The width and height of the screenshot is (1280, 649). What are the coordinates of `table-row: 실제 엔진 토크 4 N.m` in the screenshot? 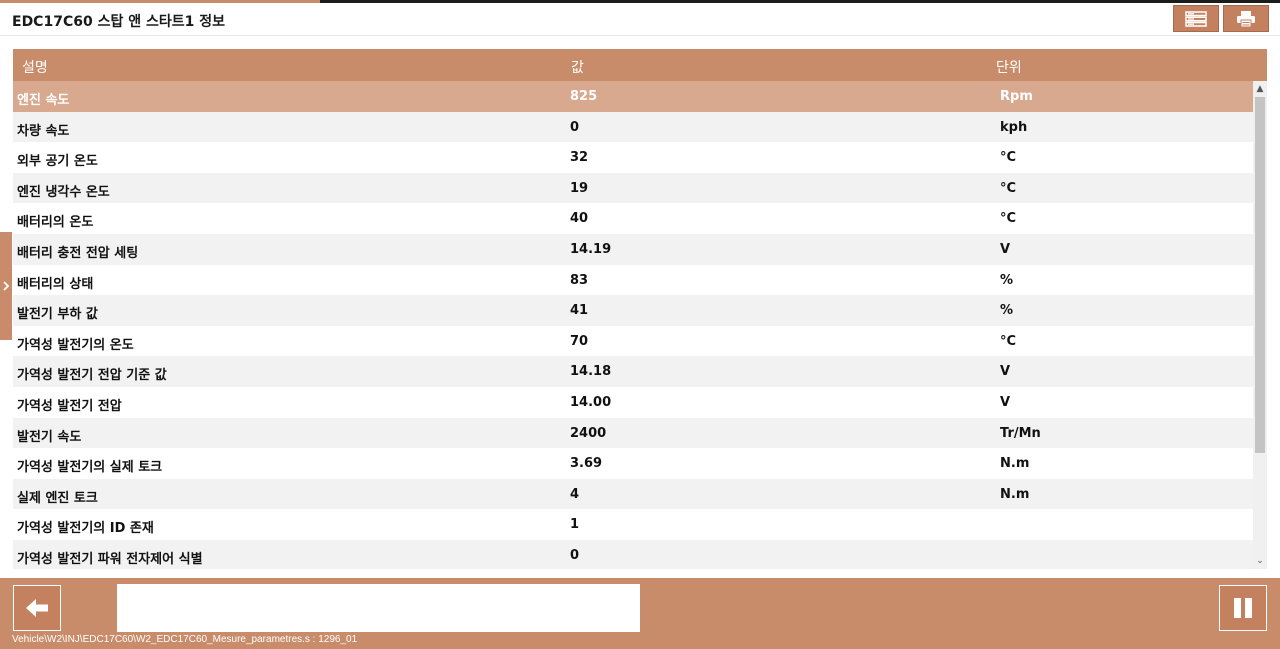 It's located at (633, 494).